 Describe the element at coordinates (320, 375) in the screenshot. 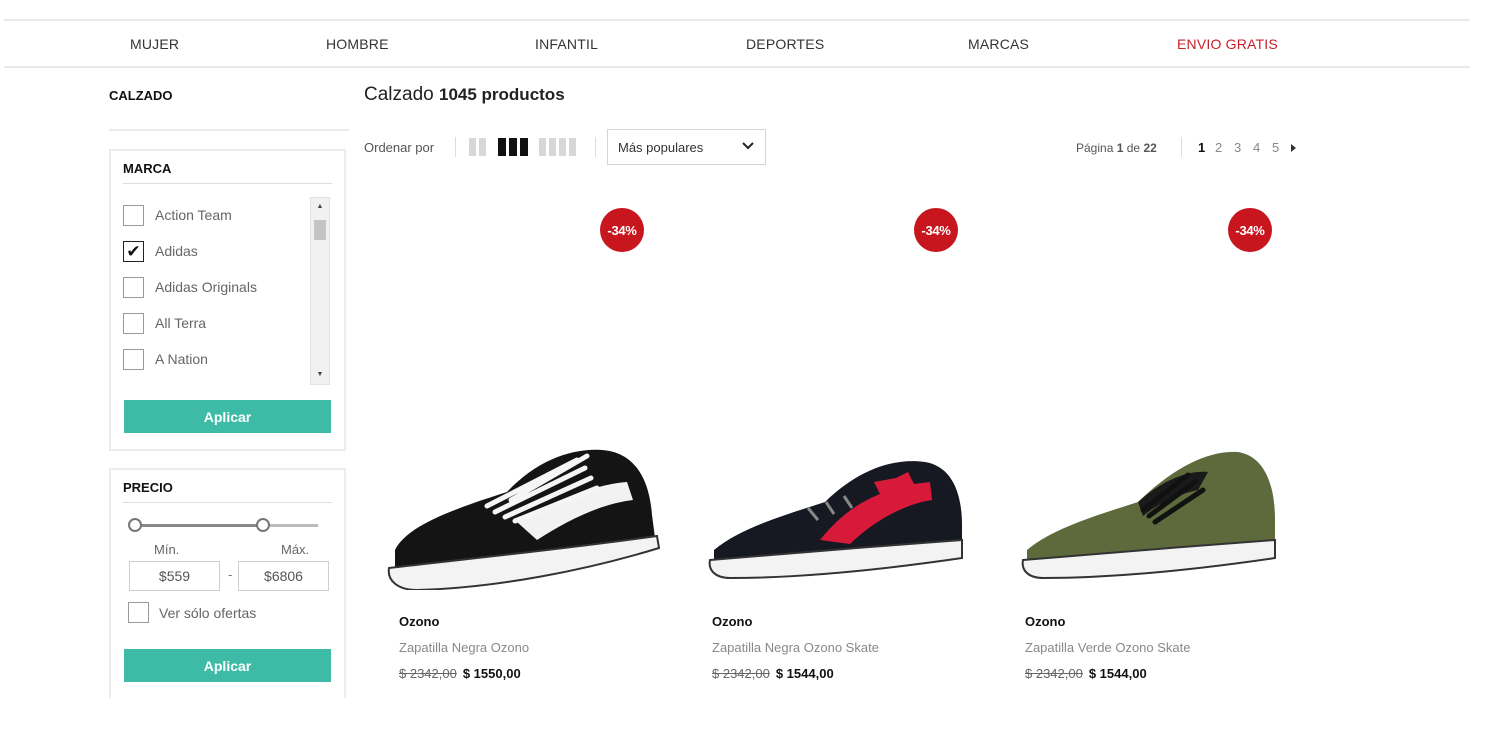

I see `scroll-down-icon: ▼` at that location.